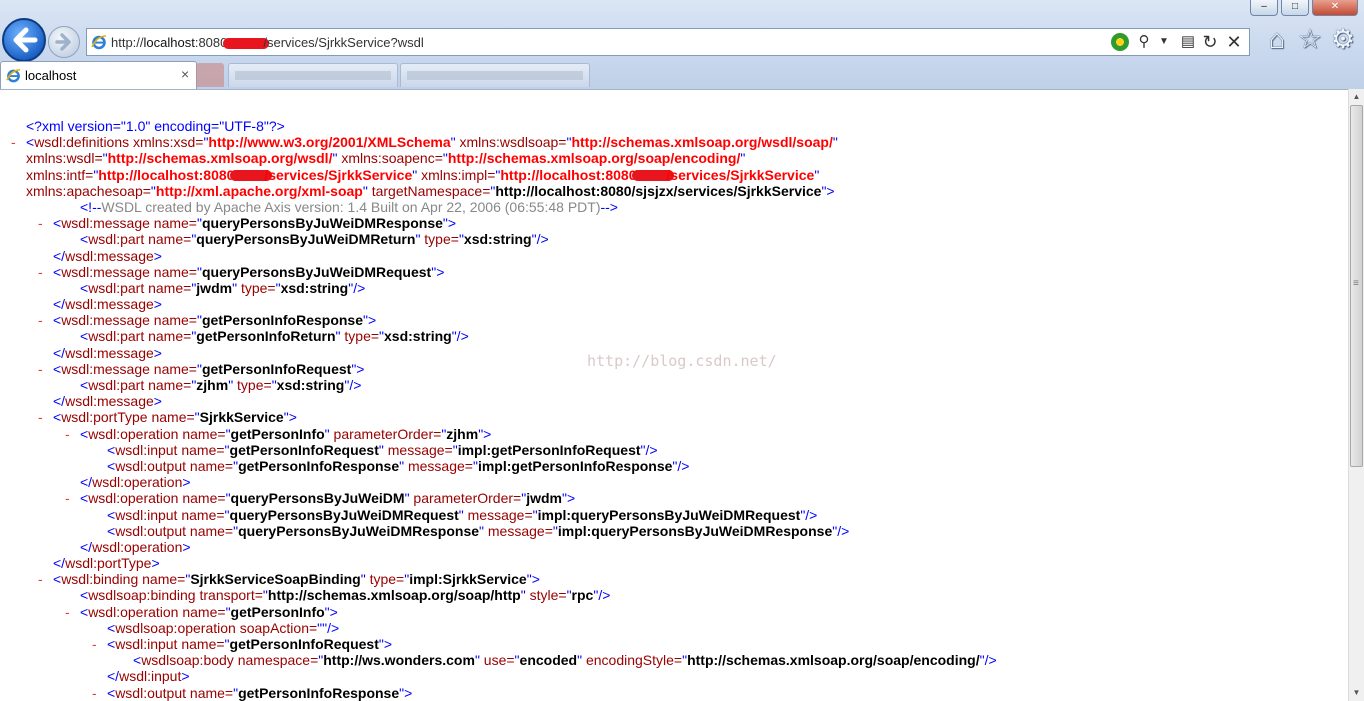  I want to click on url-scheme: http://, so click(127, 42).